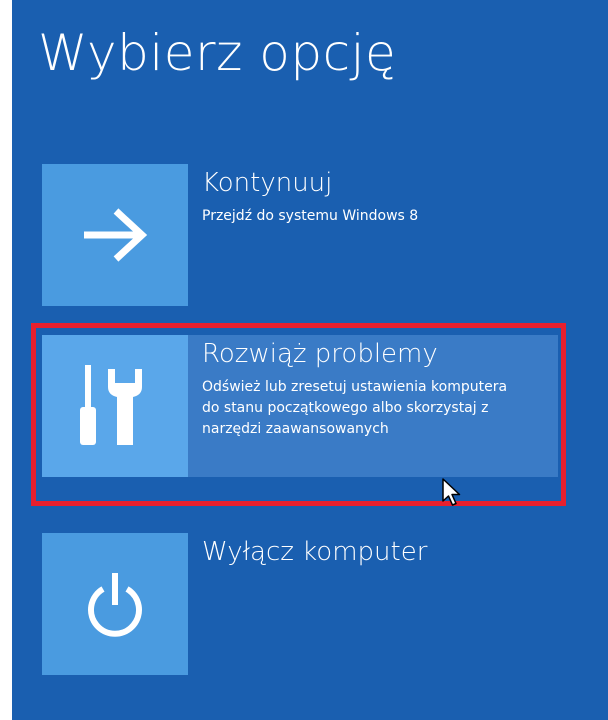 This screenshot has width=608, height=720. Describe the element at coordinates (111, 405) in the screenshot. I see `tools-icon` at that location.